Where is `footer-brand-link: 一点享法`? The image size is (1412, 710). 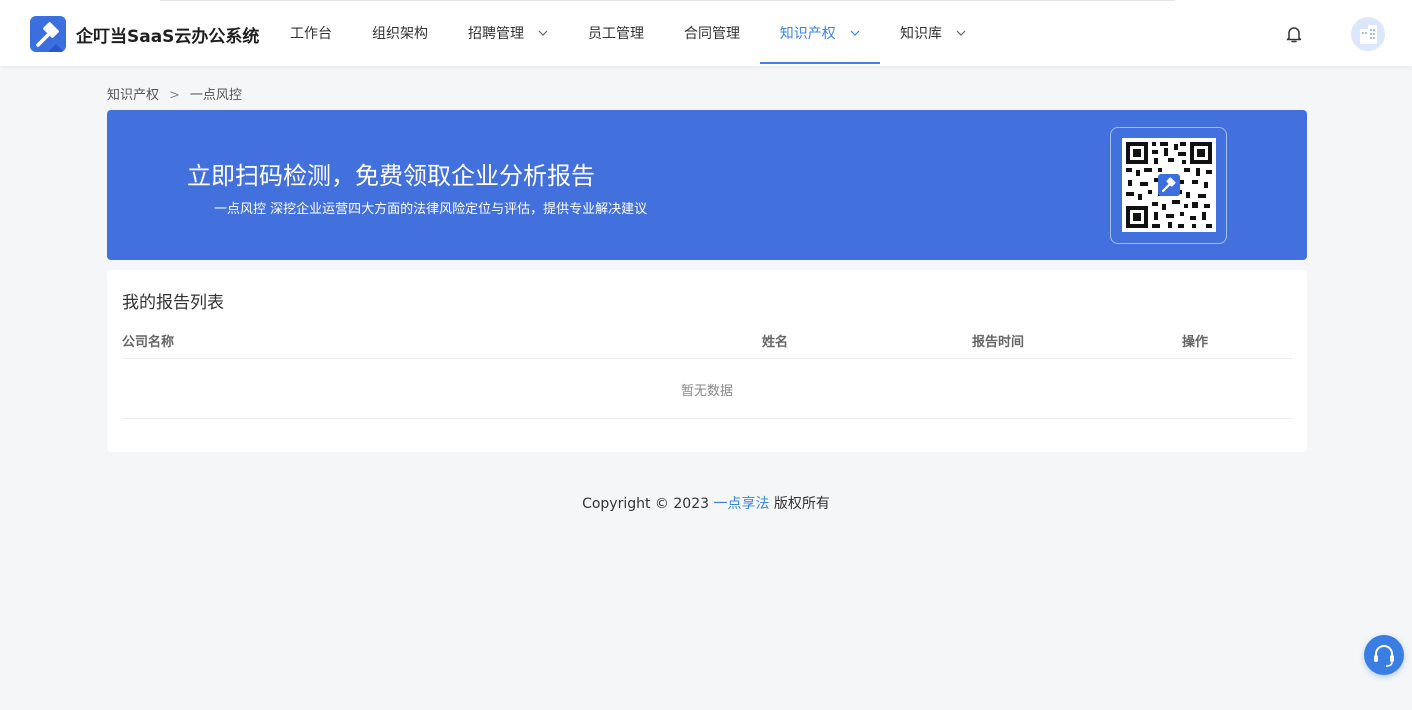
footer-brand-link: 一点享法 is located at coordinates (741, 504).